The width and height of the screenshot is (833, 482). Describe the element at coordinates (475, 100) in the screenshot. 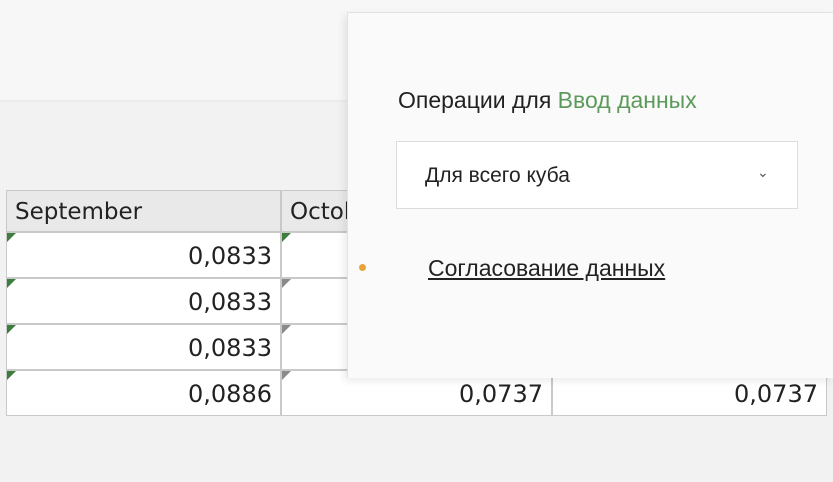

I see `popup-title-prefix: Операции для` at that location.